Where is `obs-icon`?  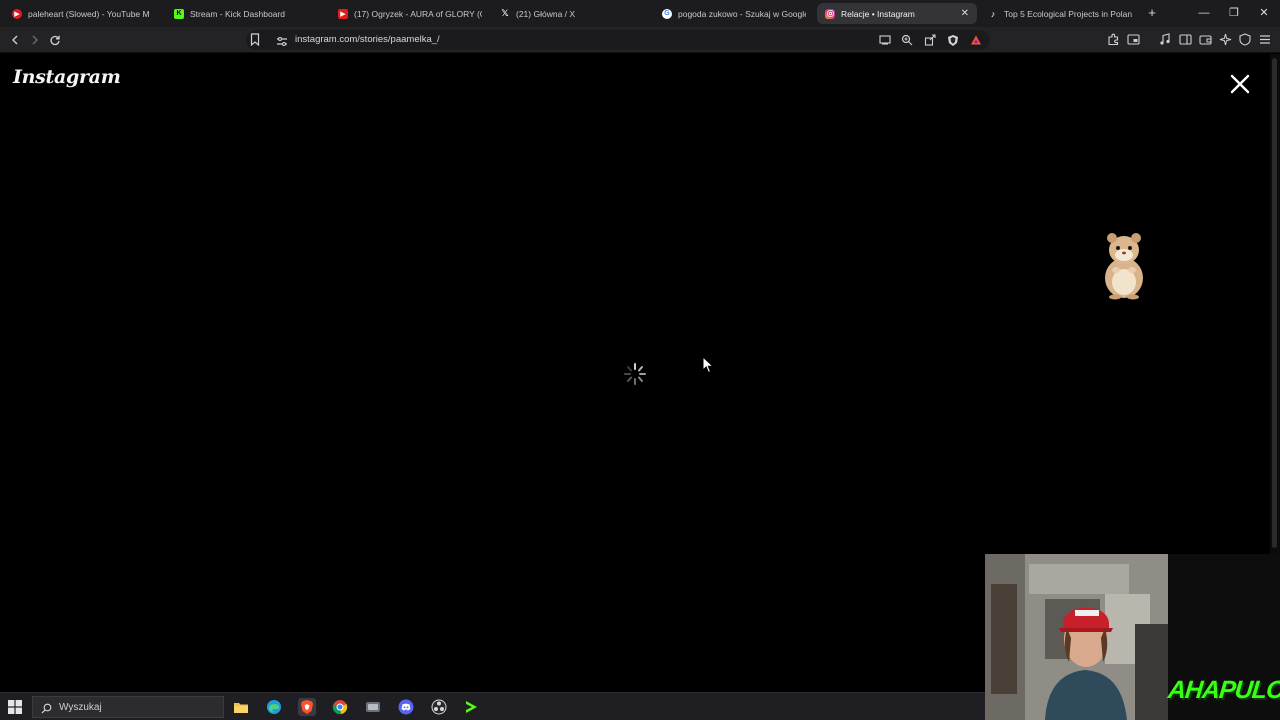
obs-icon is located at coordinates (439, 707).